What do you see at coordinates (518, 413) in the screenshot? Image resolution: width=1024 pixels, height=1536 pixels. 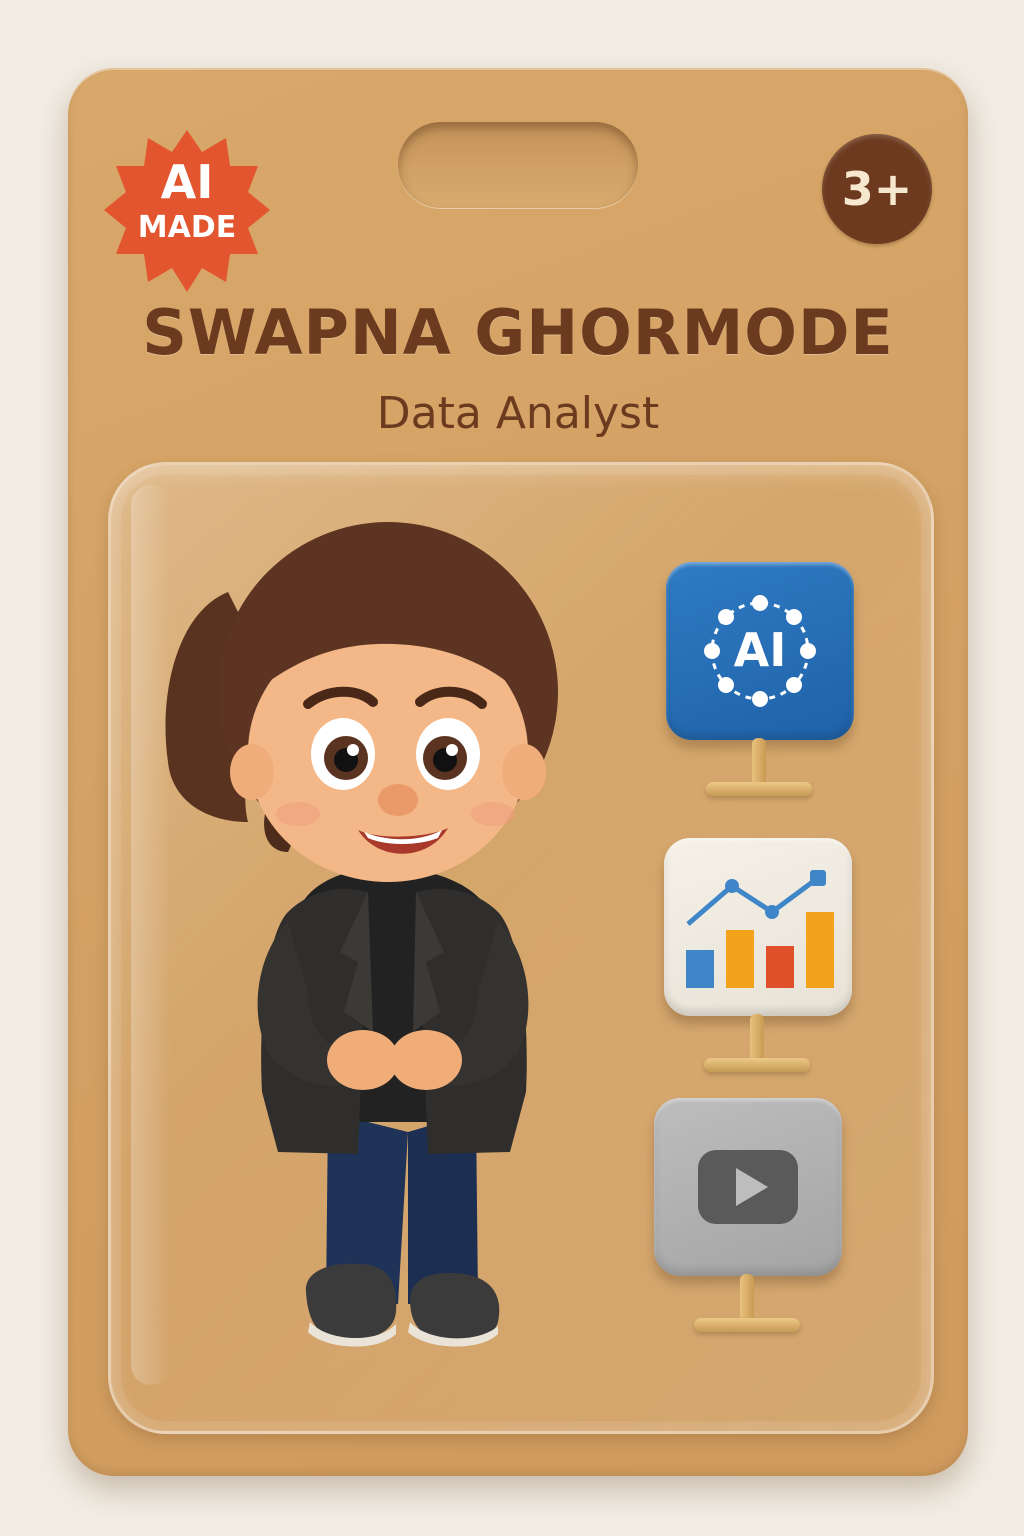 I see `role-subtitle: Data Analyst` at bounding box center [518, 413].